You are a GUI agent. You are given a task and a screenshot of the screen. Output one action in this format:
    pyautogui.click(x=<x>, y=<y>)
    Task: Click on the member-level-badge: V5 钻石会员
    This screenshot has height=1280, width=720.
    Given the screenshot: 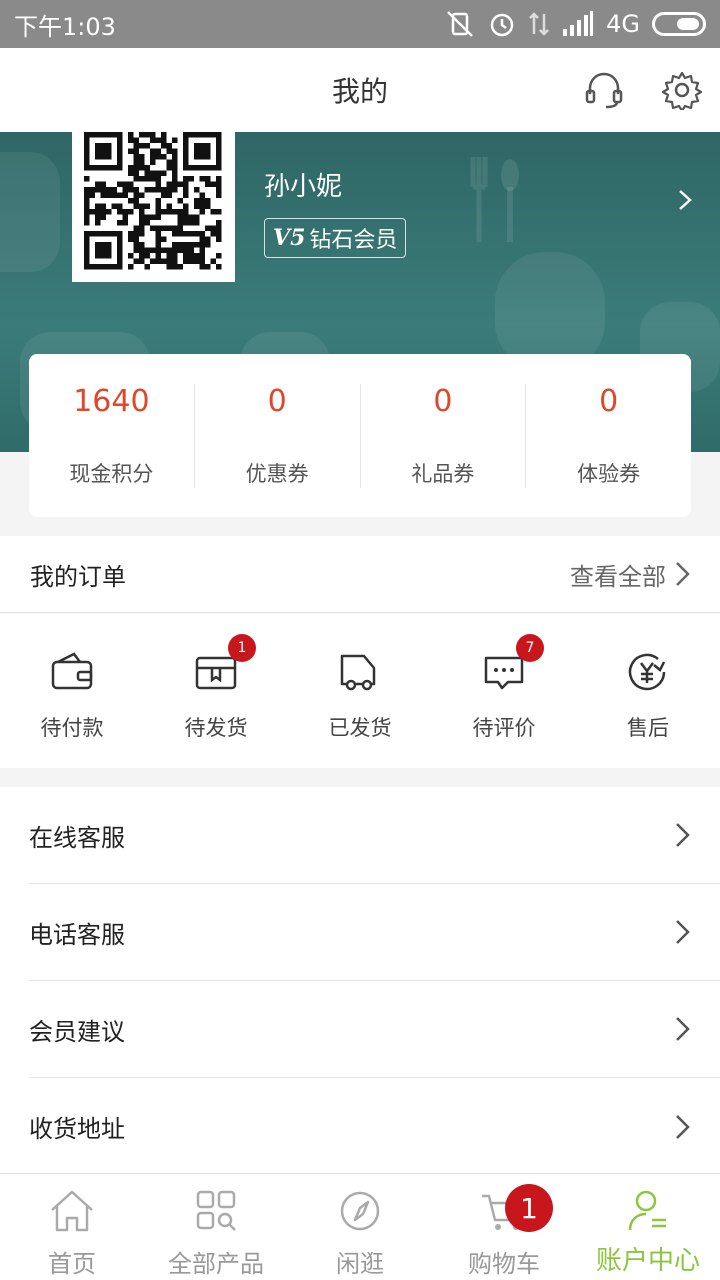 What is the action you would take?
    pyautogui.click(x=335, y=238)
    